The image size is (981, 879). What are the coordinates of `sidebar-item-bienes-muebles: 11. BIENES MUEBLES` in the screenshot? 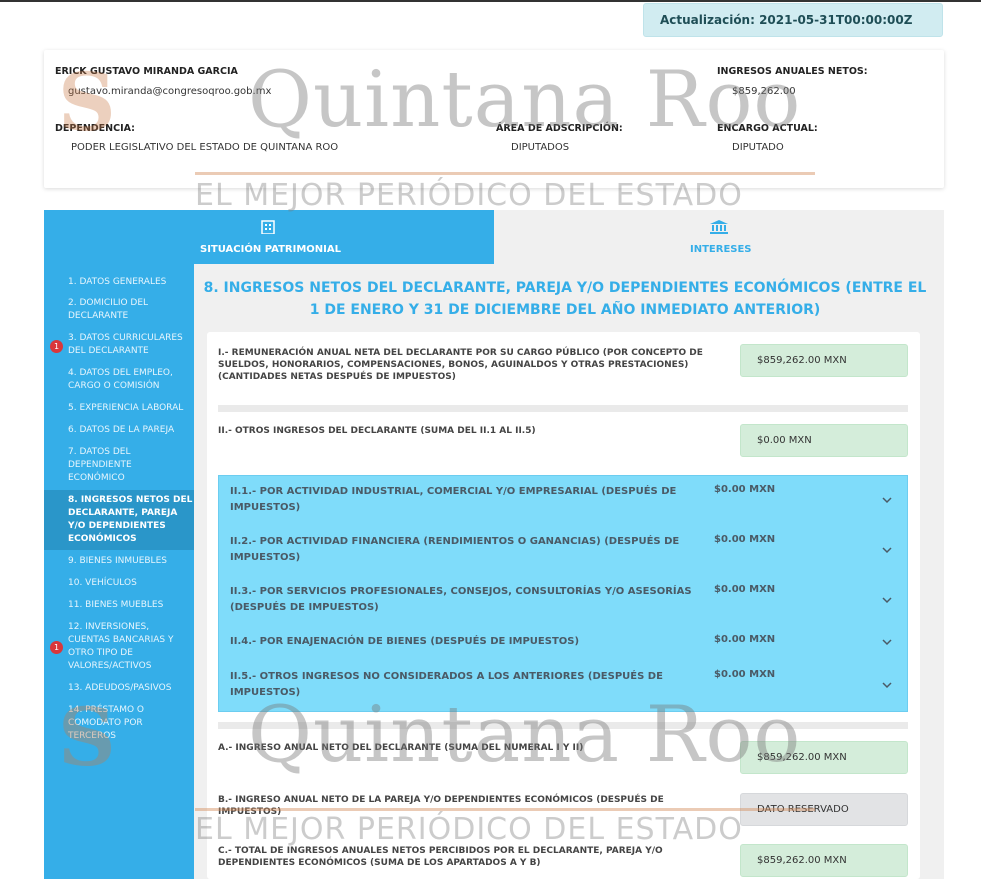 It's located at (127, 605).